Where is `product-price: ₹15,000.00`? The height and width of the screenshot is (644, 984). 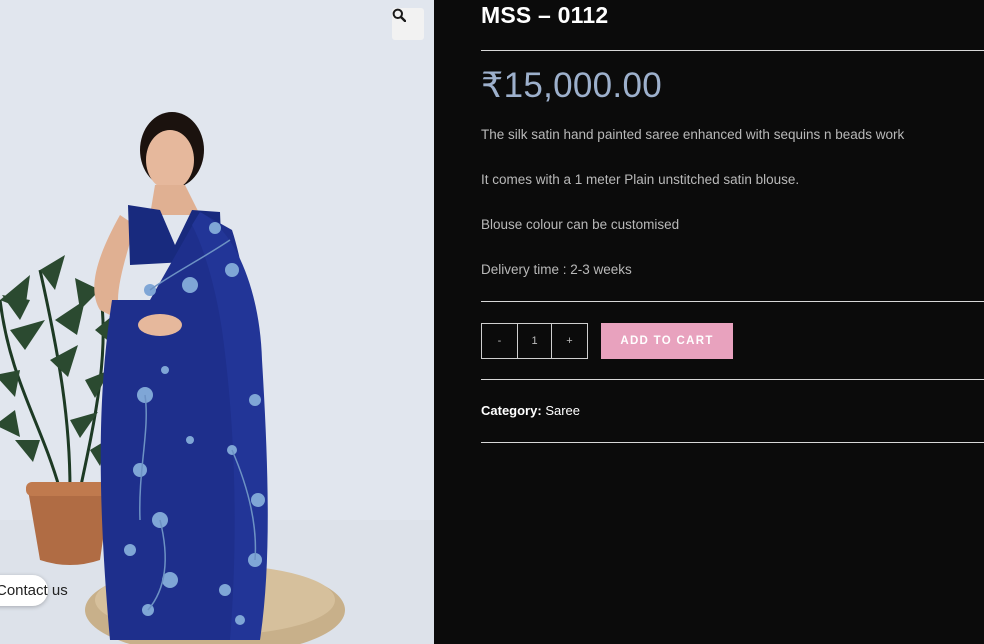 product-price: ₹15,000.00 is located at coordinates (571, 85).